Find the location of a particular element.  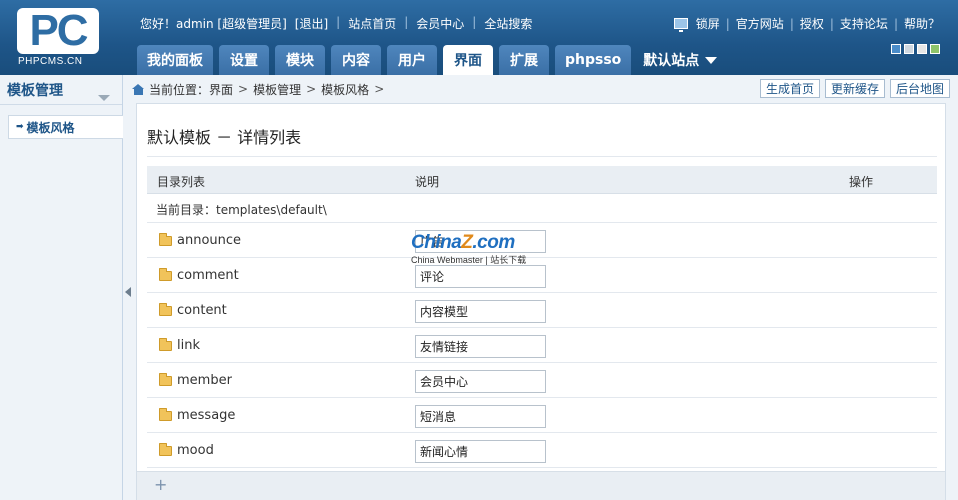

main-nav-tabs: 我的面板 设置 模块 内容 用户 界面 扩展 phpsso 默认站点 is located at coordinates (430, 60).